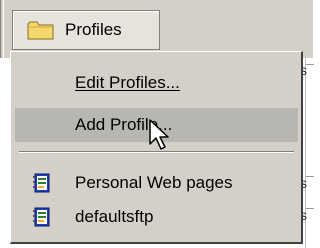 This screenshot has width=320, height=248. What do you see at coordinates (159, 134) in the screenshot?
I see `mouse-cursor-icon` at bounding box center [159, 134].